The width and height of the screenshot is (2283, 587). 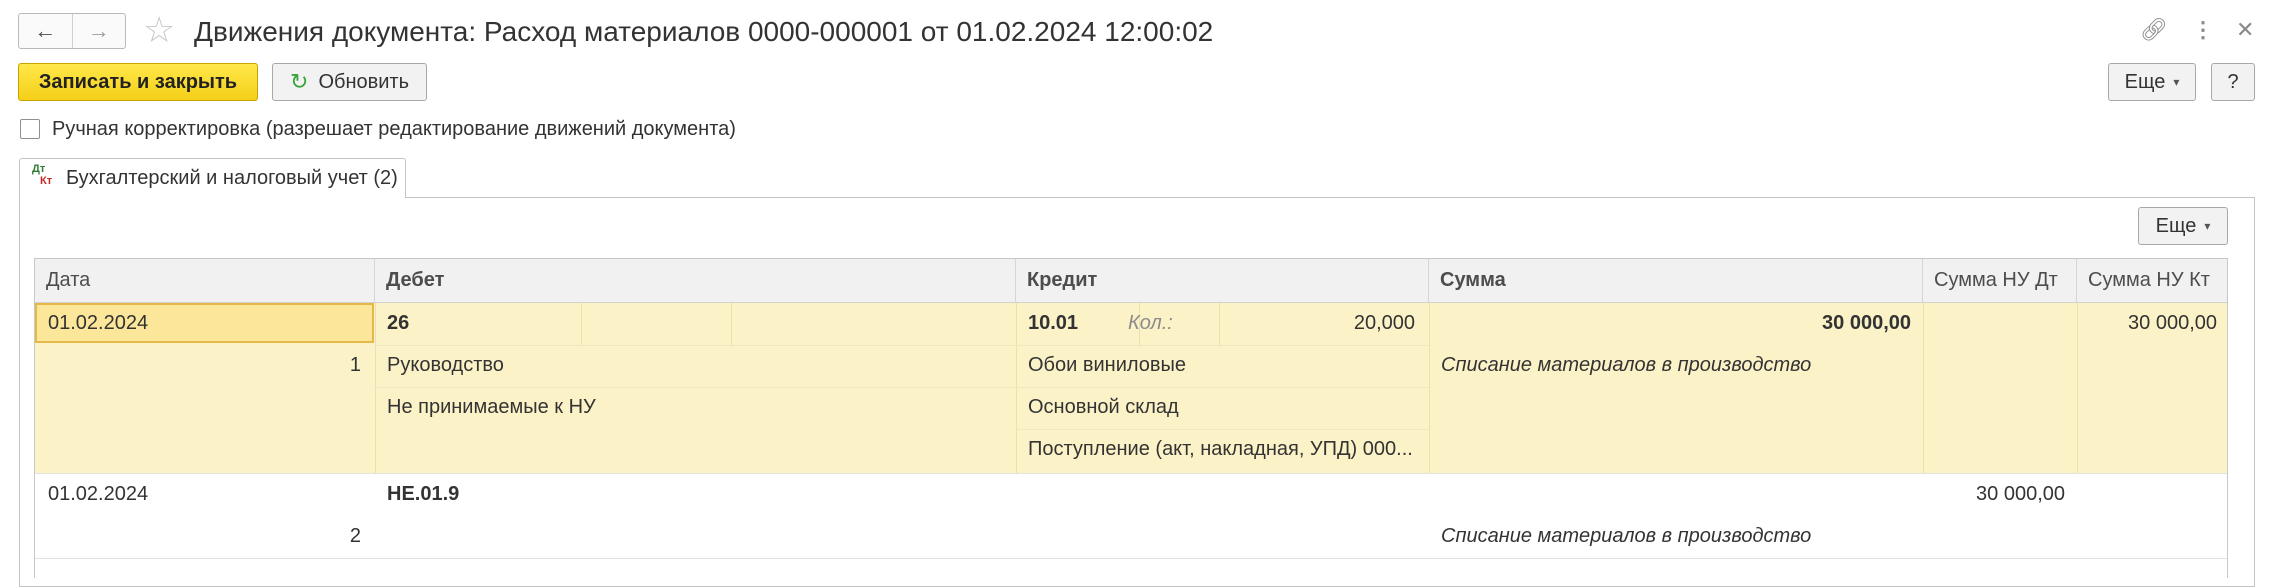 I want to click on row-sum-nu-dt: 30 000,00, so click(x=1997, y=494).